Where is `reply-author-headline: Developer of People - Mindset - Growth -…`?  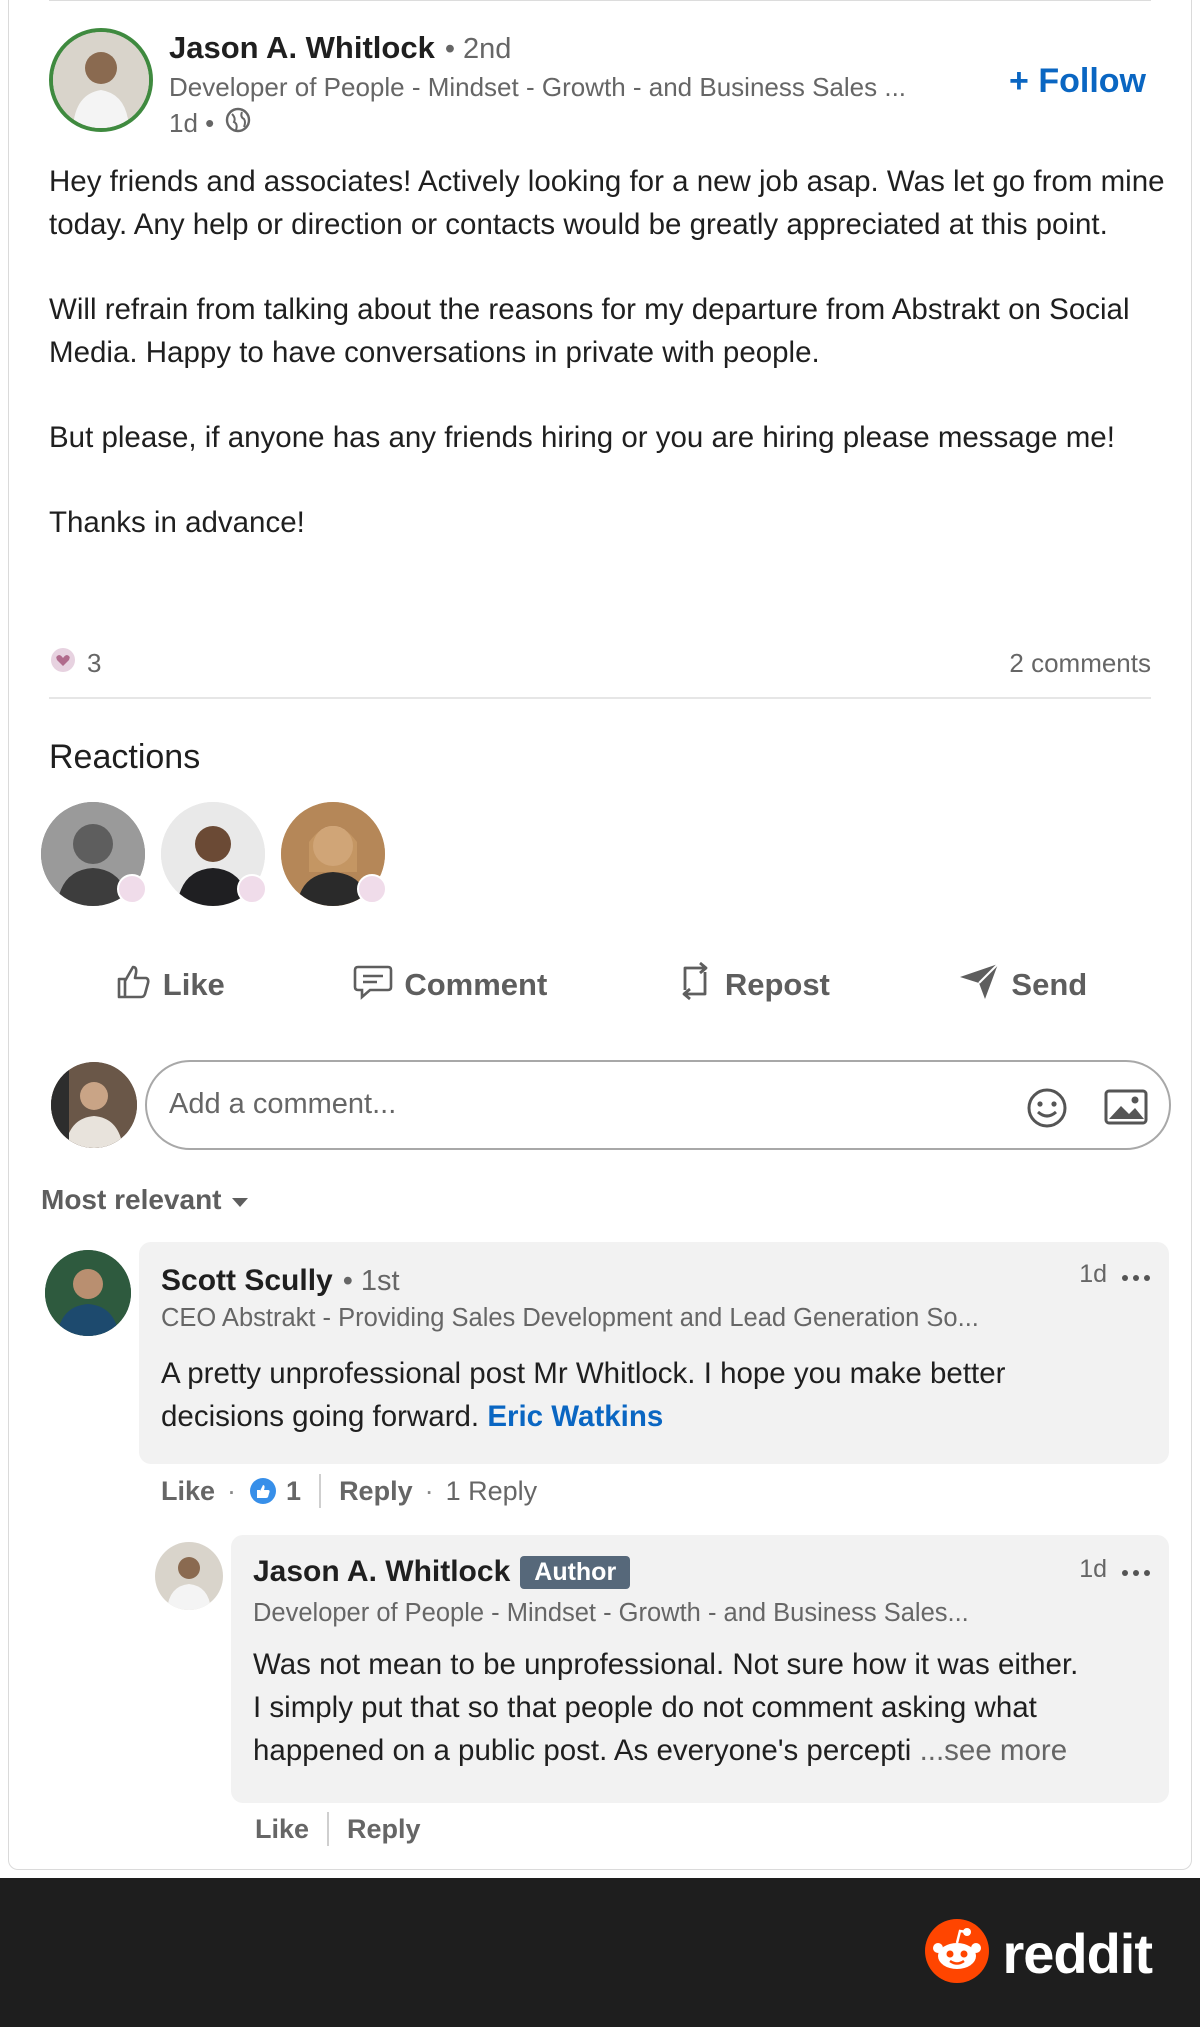 reply-author-headline: Developer of People - Mindset - Growth -… is located at coordinates (611, 1613).